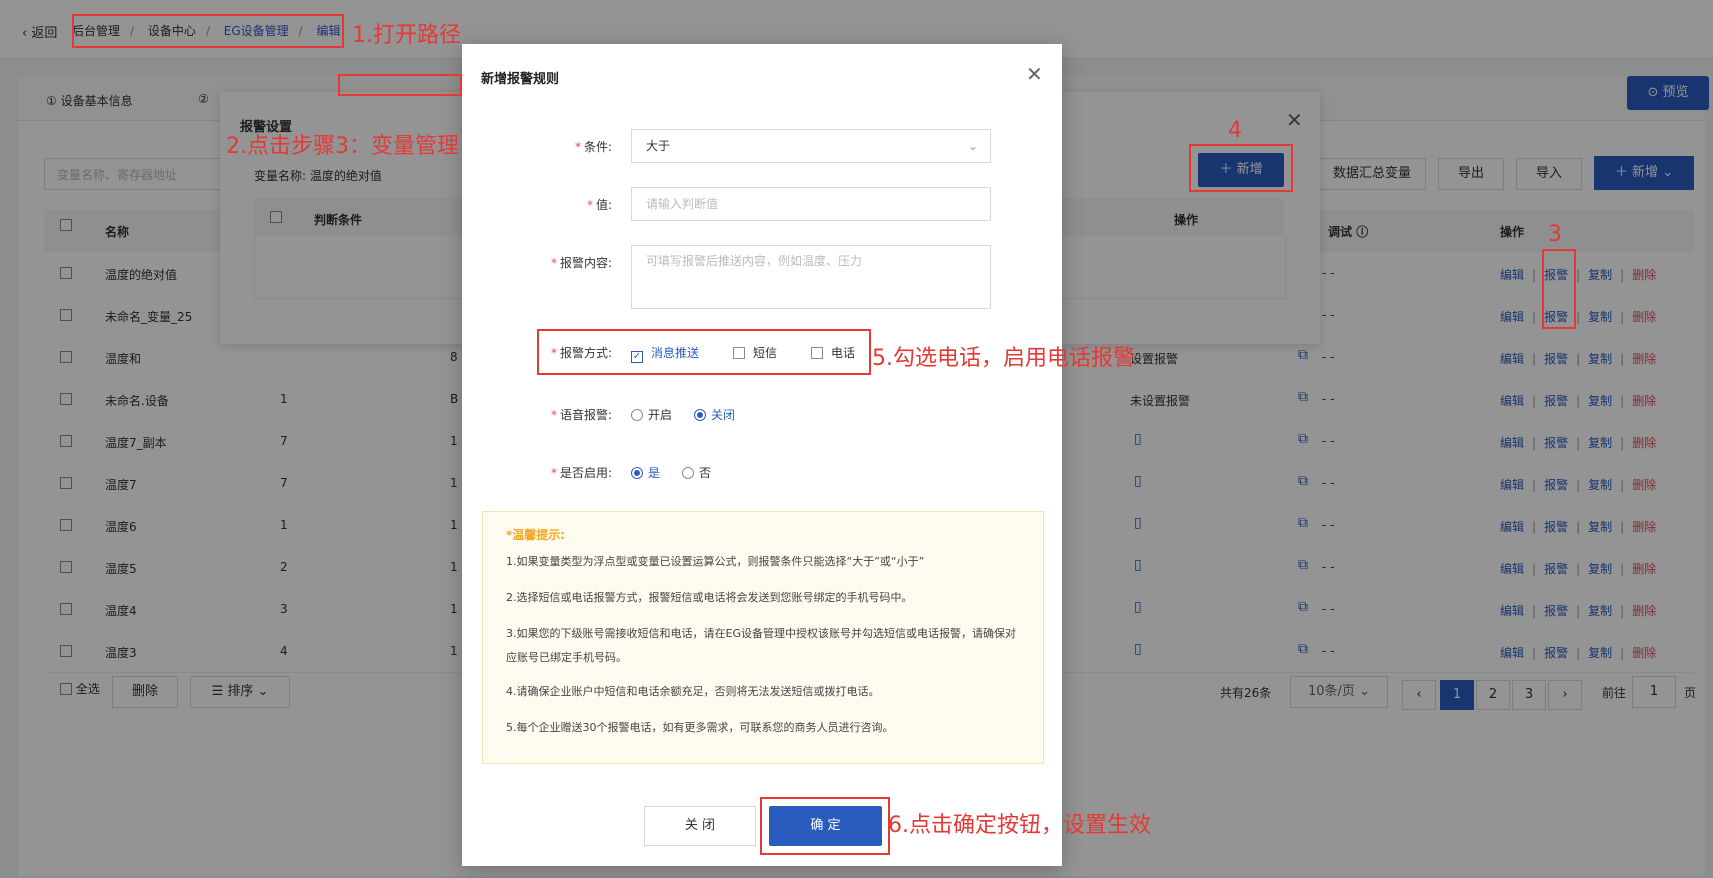 Image resolution: width=1713 pixels, height=878 pixels. Describe the element at coordinates (342, 146) in the screenshot. I see `annotation-2: 2.点击步骤3：变量管理` at that location.